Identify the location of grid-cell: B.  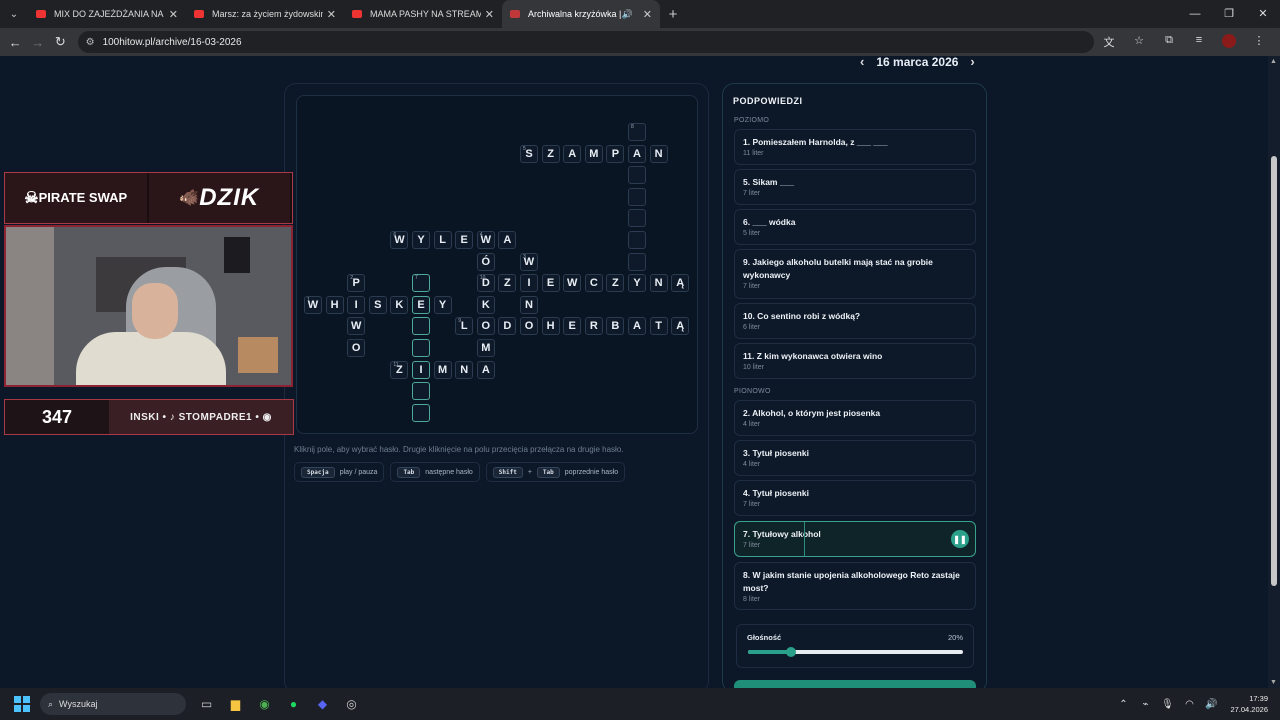
(615, 326).